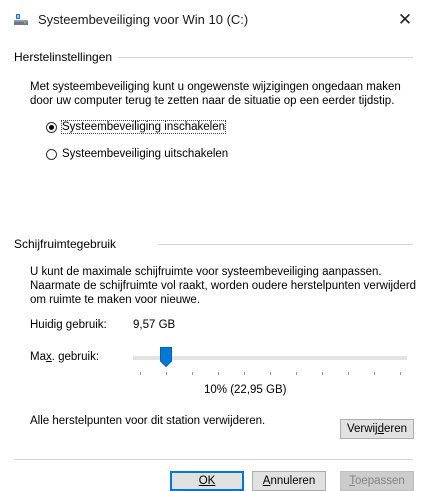 This screenshot has width=427, height=491. What do you see at coordinates (154, 325) in the screenshot?
I see `current-usage-value: 9,57 GB` at bounding box center [154, 325].